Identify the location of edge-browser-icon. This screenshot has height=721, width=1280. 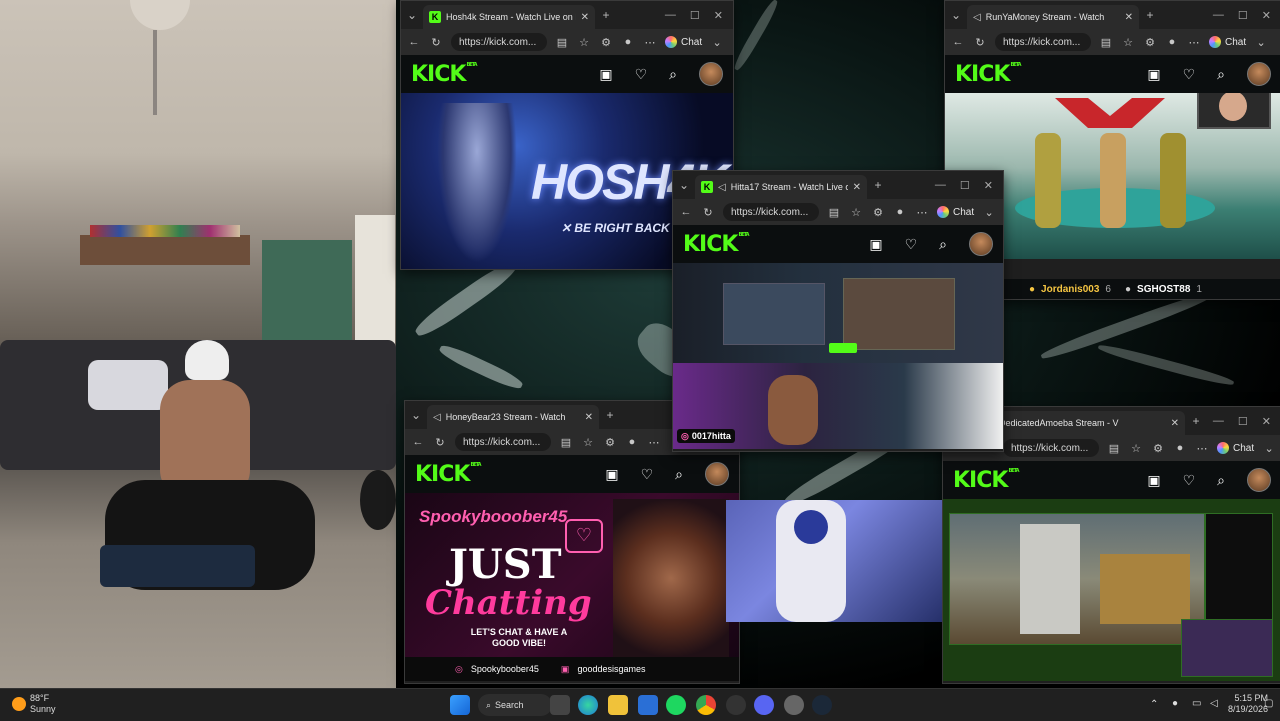
(588, 705).